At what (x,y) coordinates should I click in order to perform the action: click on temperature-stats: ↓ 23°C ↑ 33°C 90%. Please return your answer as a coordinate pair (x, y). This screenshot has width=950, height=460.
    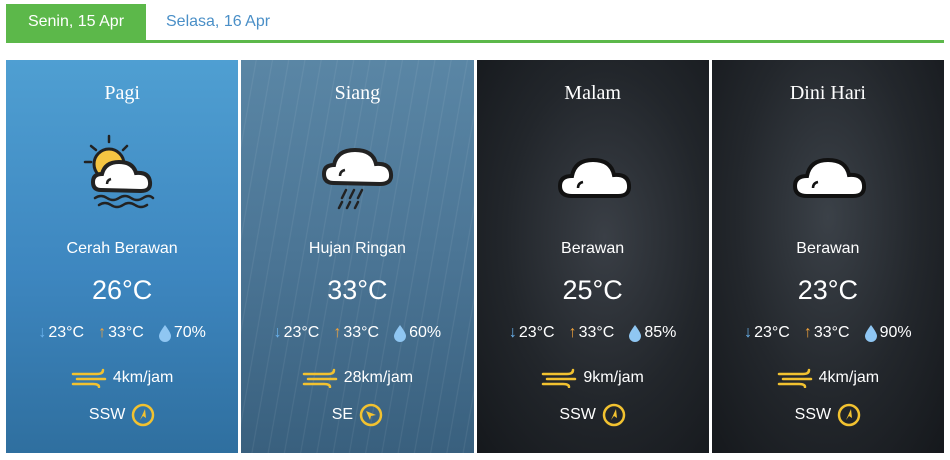
    Looking at the image, I should click on (828, 333).